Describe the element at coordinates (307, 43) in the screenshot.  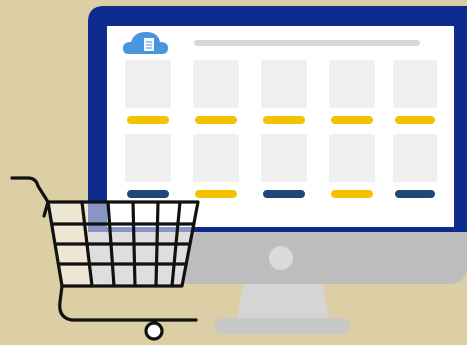
I see `search-bar` at that location.